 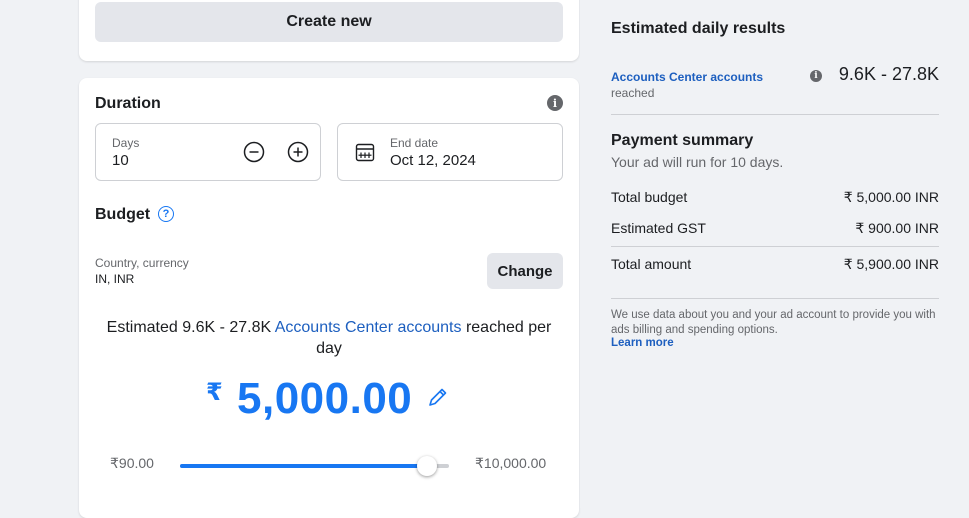 What do you see at coordinates (642, 343) in the screenshot?
I see `learn-more-link: Learn more` at bounding box center [642, 343].